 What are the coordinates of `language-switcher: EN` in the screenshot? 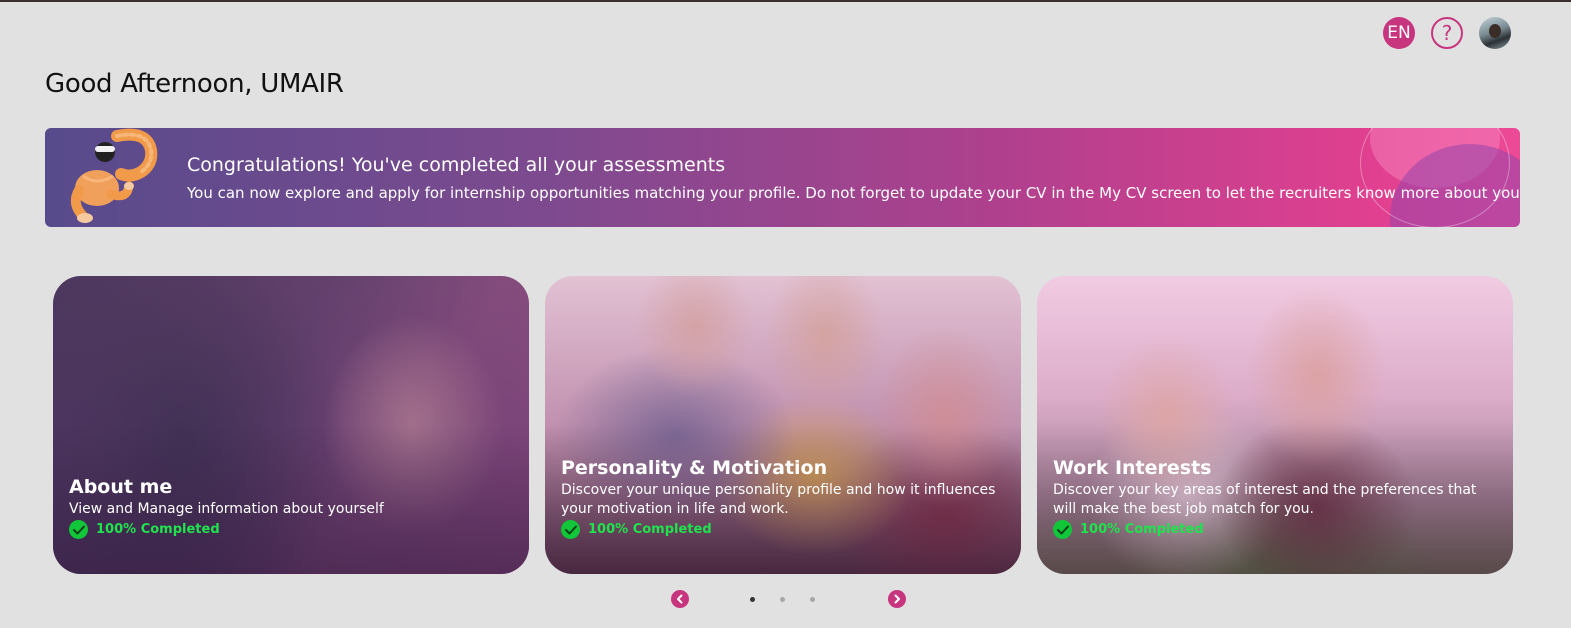 It's located at (1399, 33).